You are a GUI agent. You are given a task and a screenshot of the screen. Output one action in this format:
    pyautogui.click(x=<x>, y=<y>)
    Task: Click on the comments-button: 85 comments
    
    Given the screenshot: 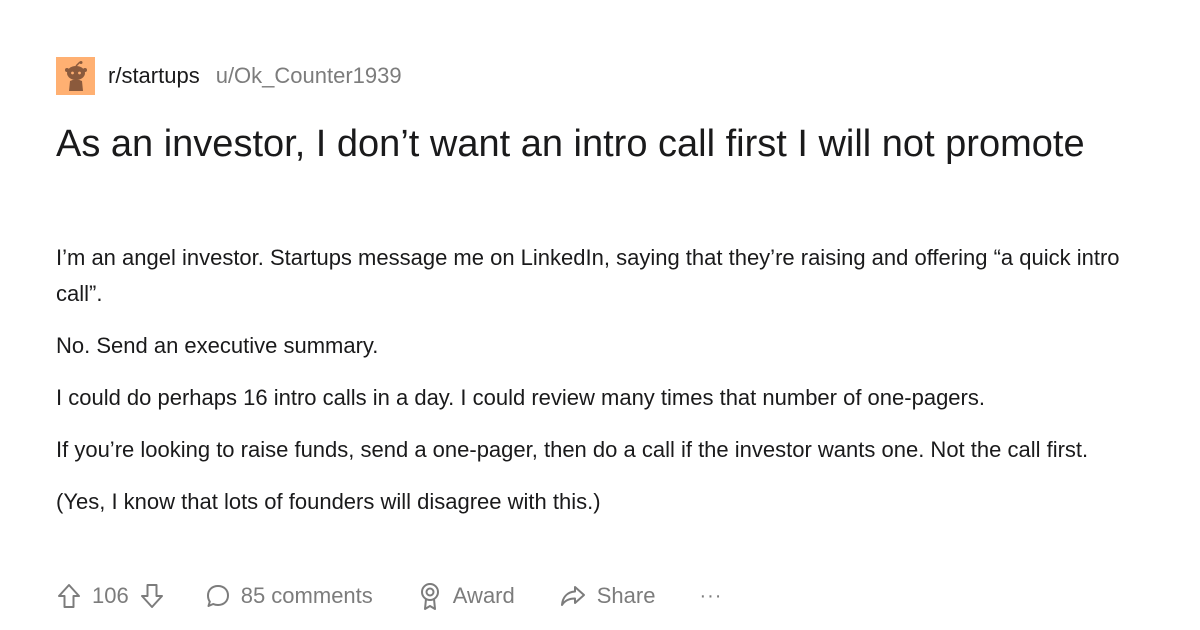 What is the action you would take?
    pyautogui.click(x=289, y=596)
    